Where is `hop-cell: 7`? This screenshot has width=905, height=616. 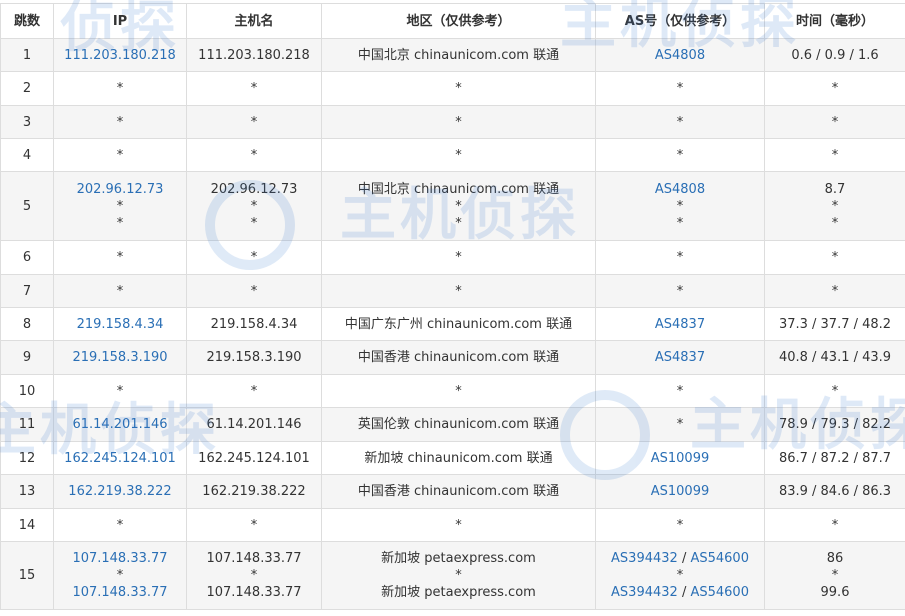
hop-cell: 7 is located at coordinates (27, 291).